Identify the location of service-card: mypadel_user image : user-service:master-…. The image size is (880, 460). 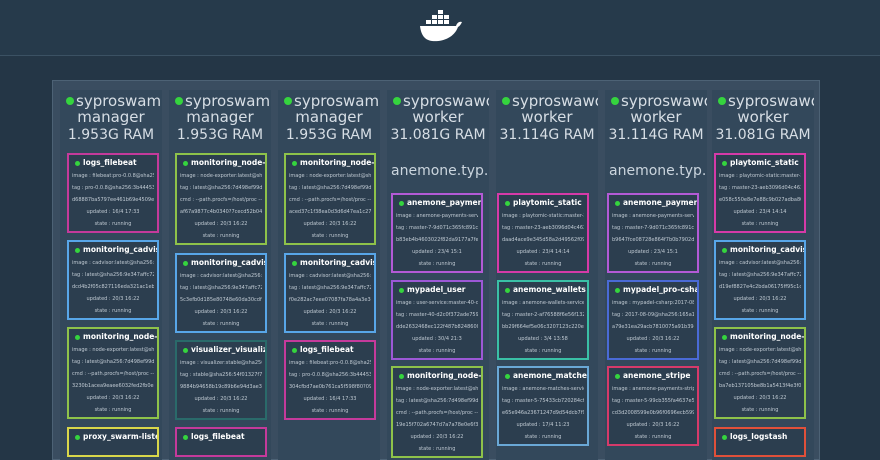
(437, 320).